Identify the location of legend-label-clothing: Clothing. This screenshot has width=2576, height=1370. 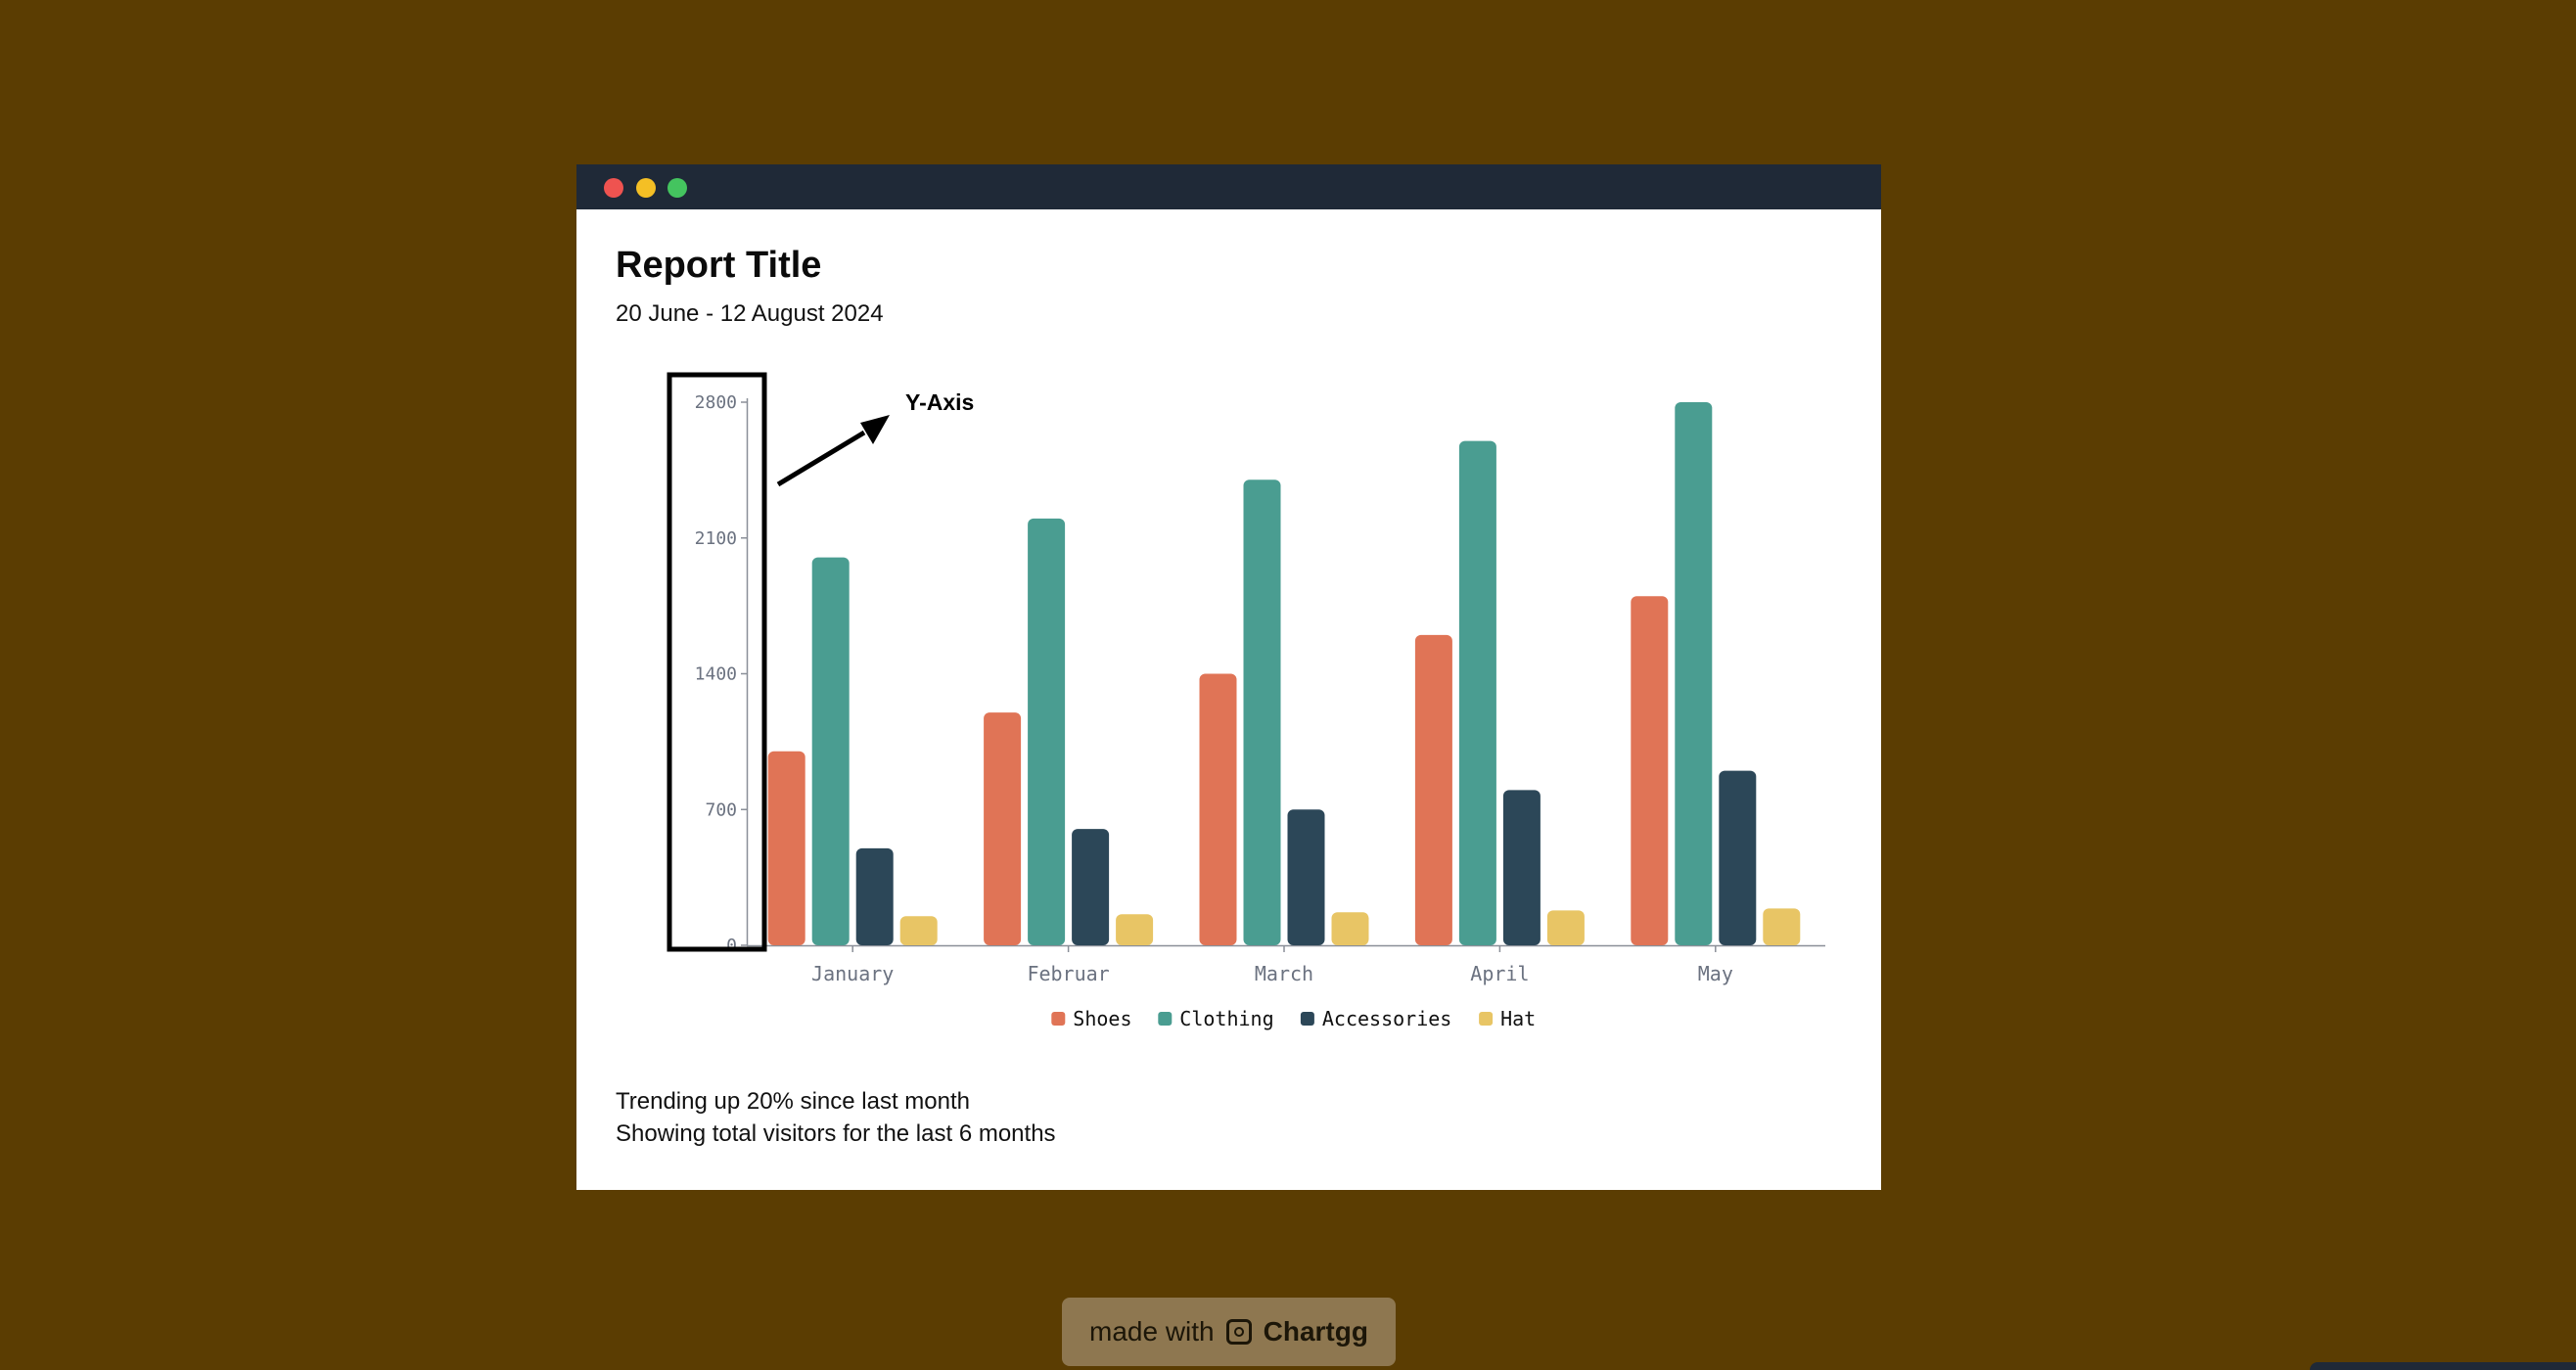
(1226, 1019).